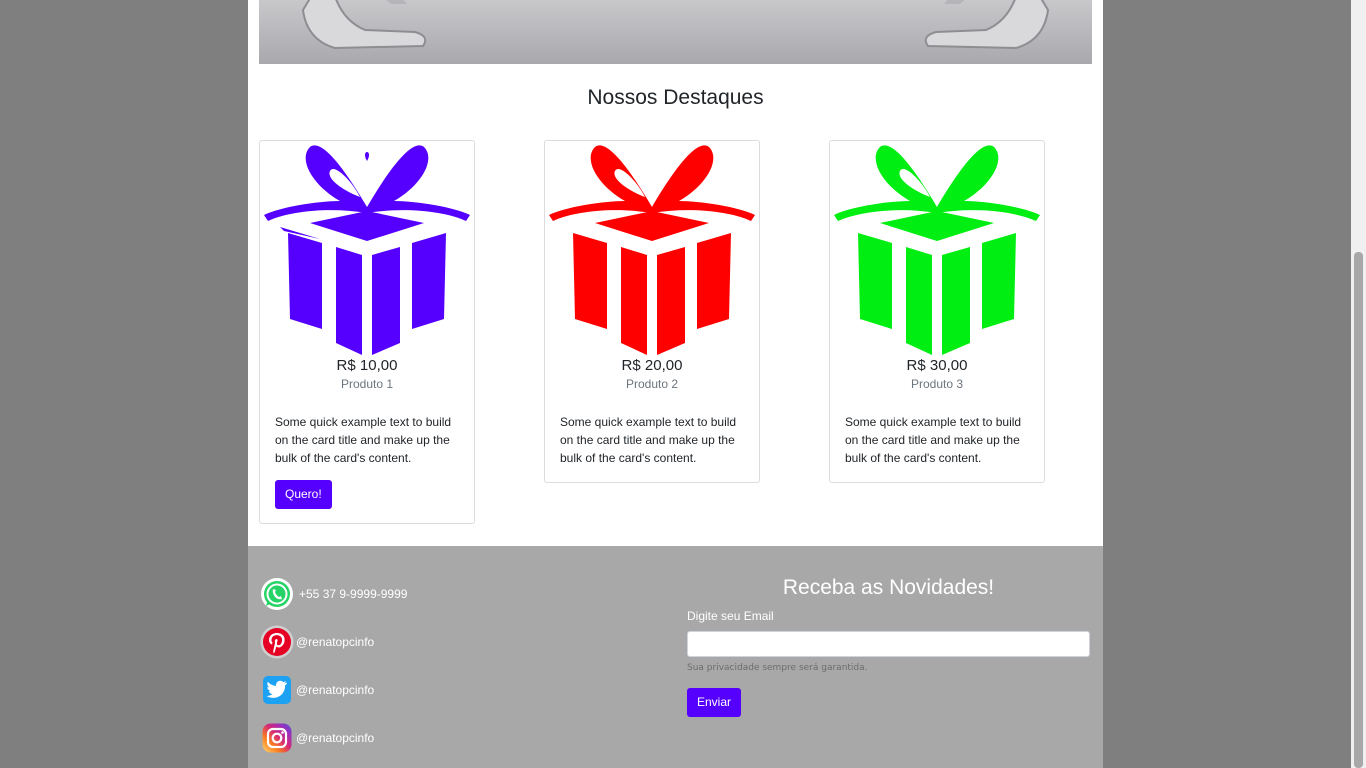  Describe the element at coordinates (888, 587) in the screenshot. I see `newsletter-title: Receba as Novidades!` at that location.